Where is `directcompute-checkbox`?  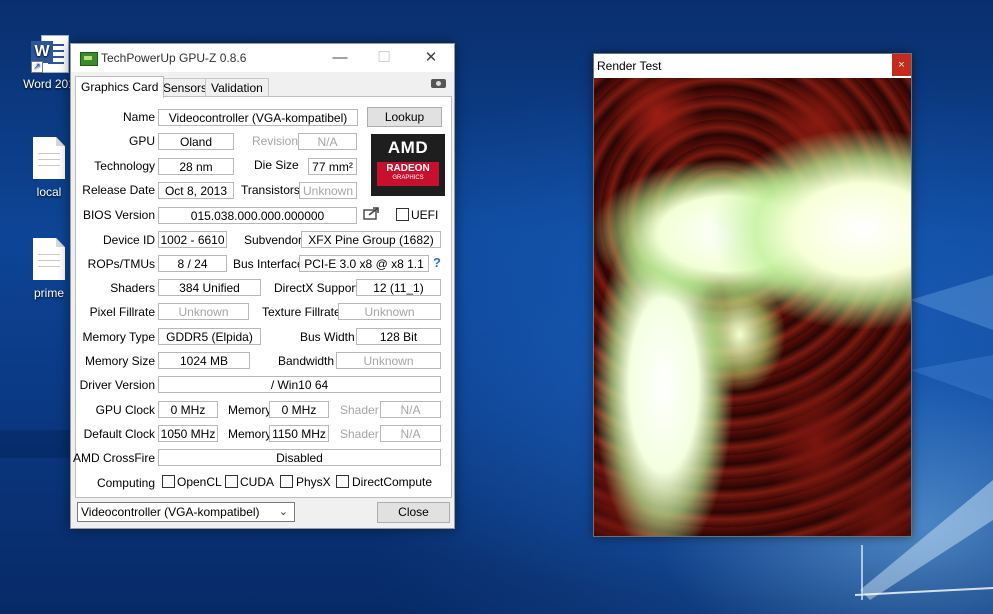
directcompute-checkbox is located at coordinates (342, 481).